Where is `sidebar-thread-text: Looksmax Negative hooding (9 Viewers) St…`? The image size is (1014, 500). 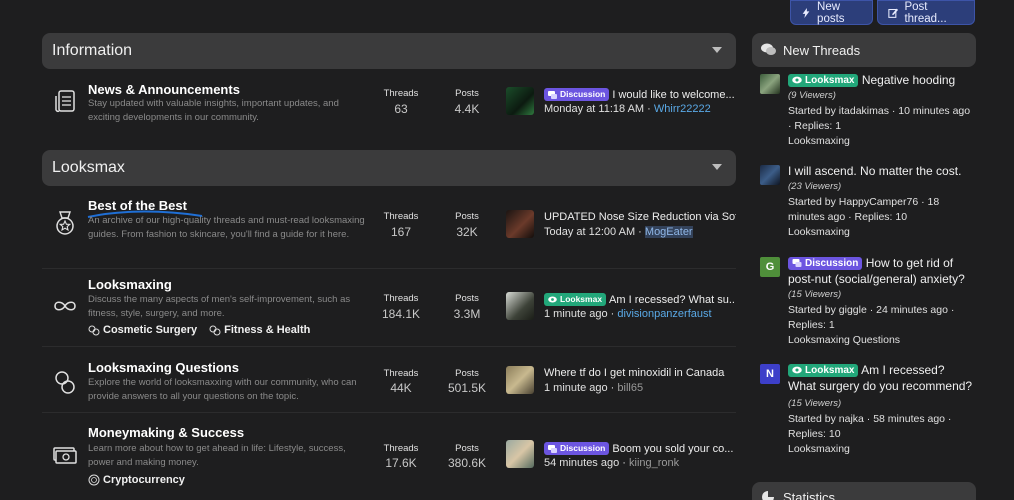 sidebar-thread-text: Looksmax Negative hooding (9 Viewers) St… is located at coordinates (881, 110).